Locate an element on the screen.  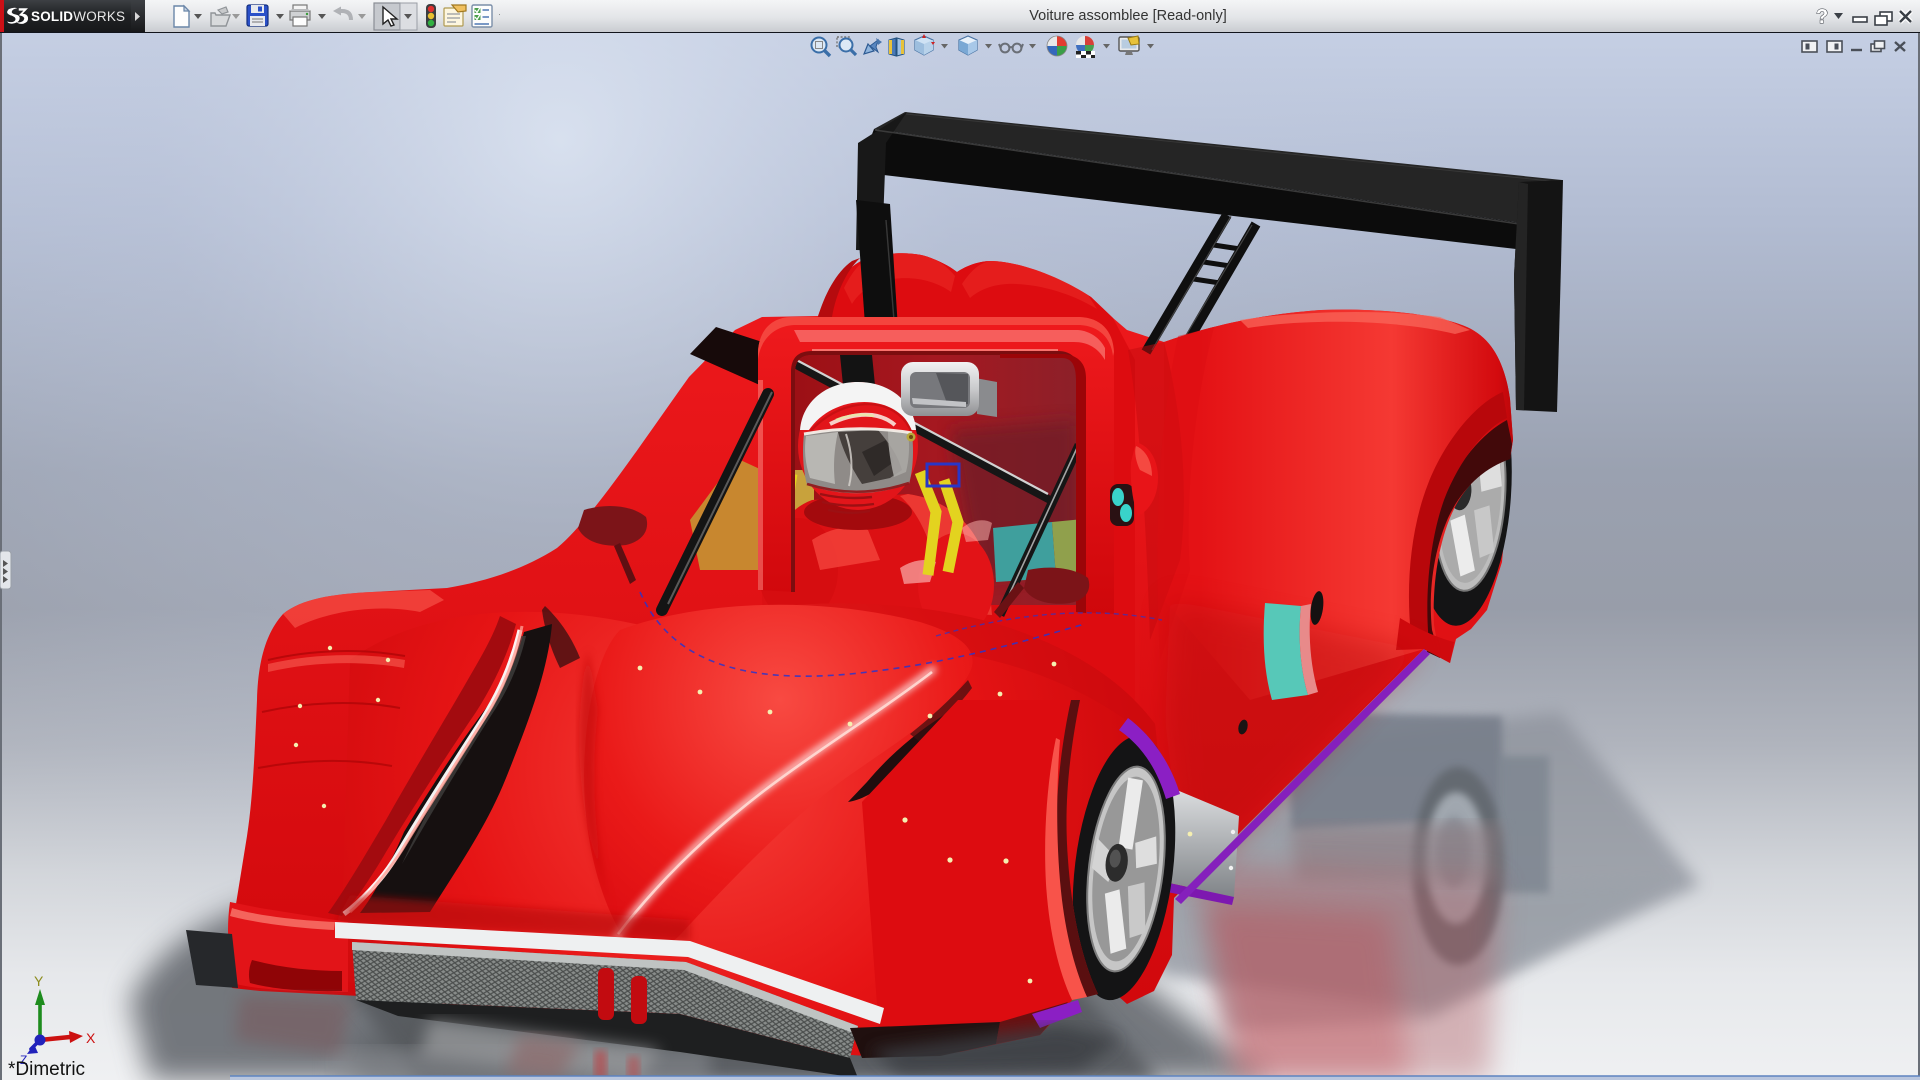
svg-text: Y is located at coordinates (39, 981).